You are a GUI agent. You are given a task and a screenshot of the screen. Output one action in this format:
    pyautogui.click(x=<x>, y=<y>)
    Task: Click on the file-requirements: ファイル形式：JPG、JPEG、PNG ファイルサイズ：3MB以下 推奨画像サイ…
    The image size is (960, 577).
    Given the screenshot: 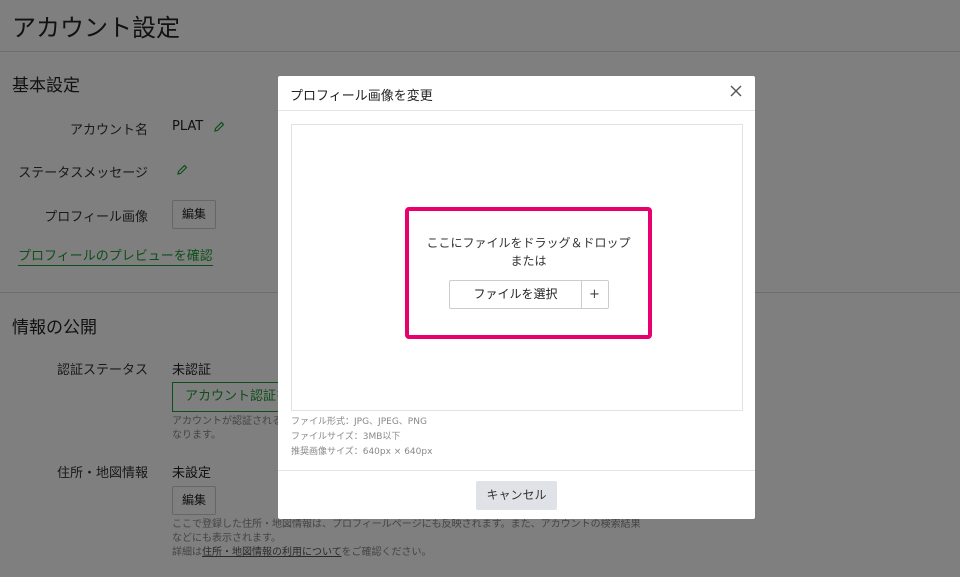 What is the action you would take?
    pyautogui.click(x=361, y=437)
    